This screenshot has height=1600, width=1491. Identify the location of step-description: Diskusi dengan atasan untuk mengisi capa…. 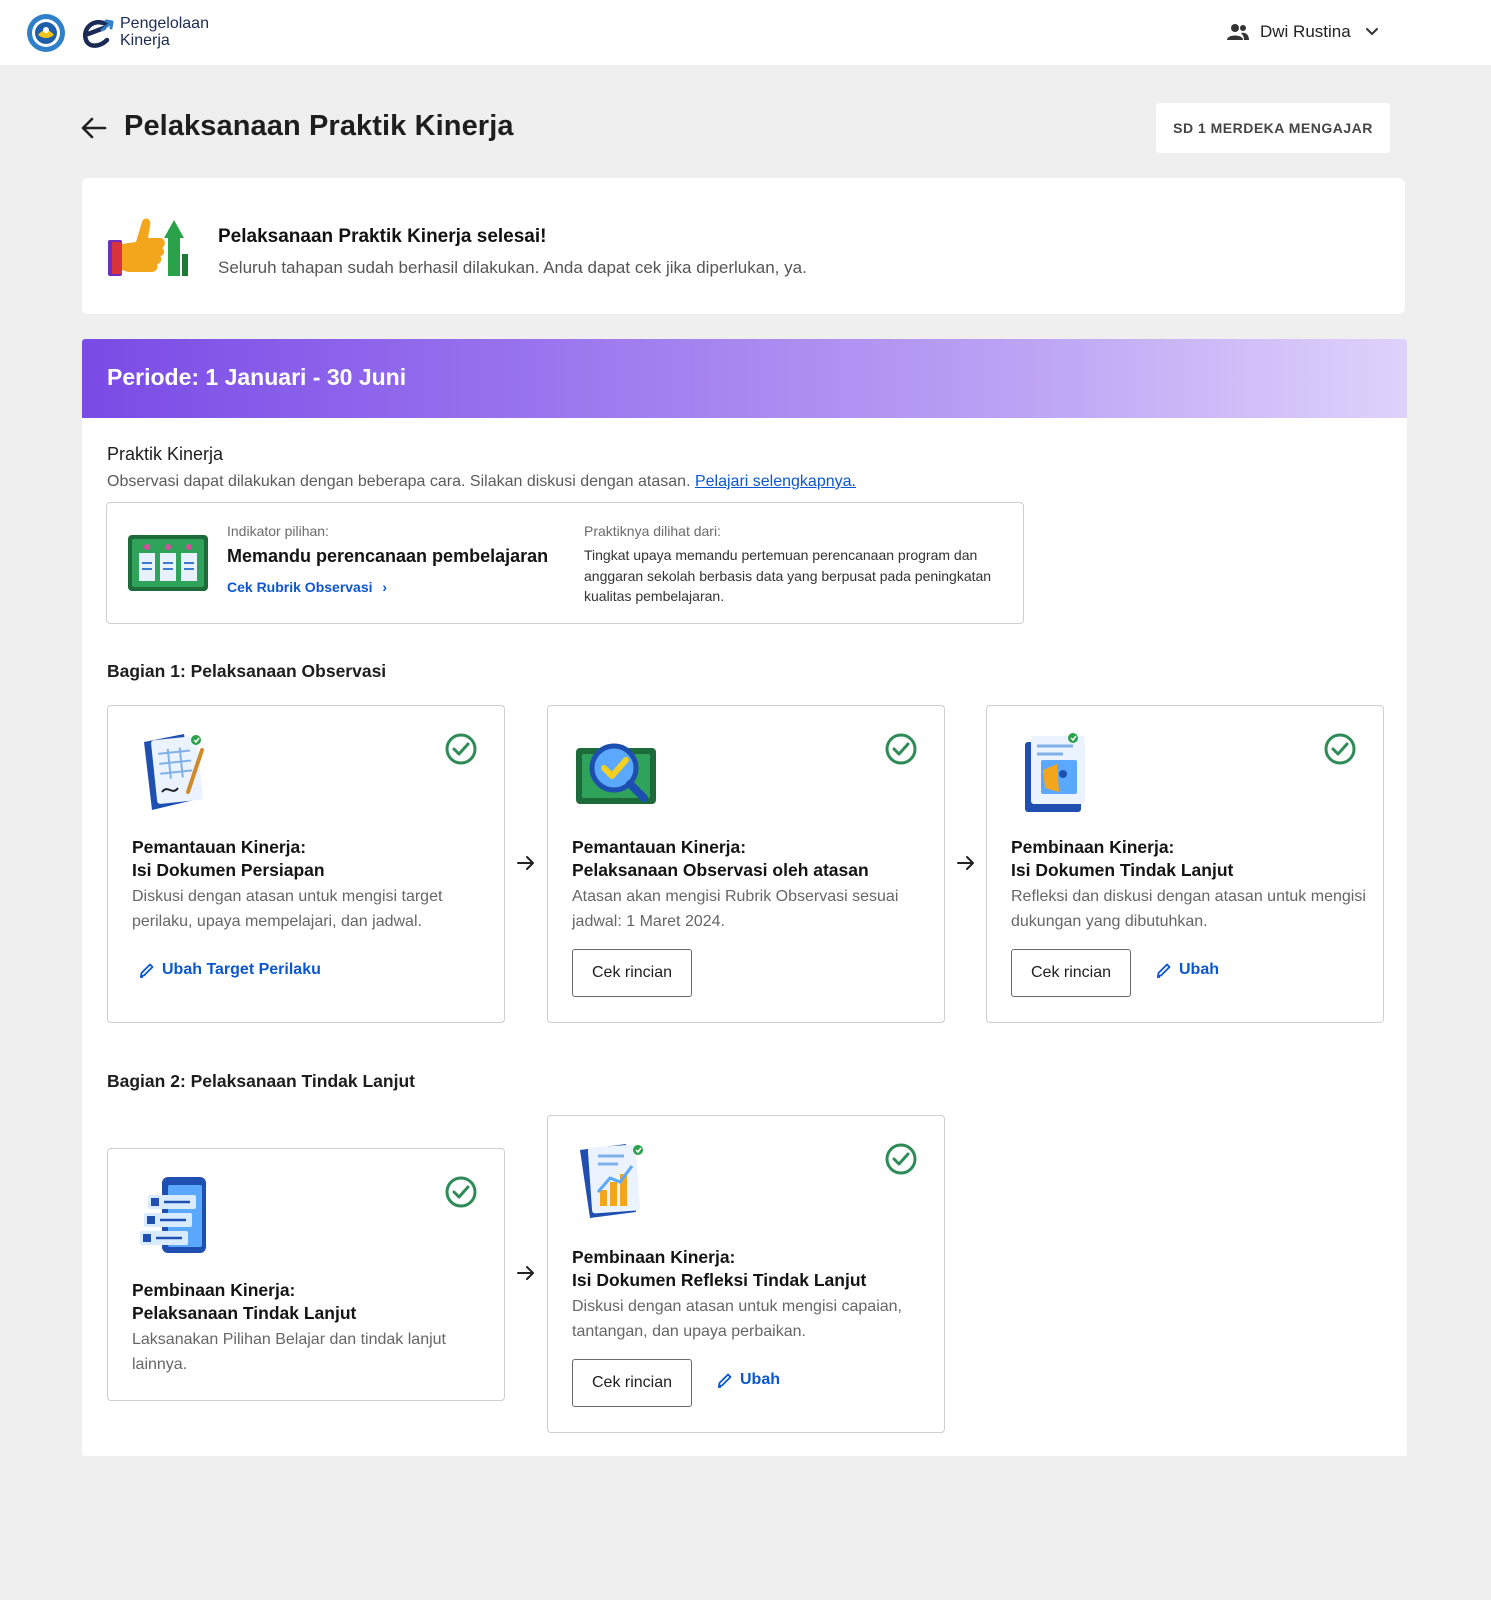
(737, 1319).